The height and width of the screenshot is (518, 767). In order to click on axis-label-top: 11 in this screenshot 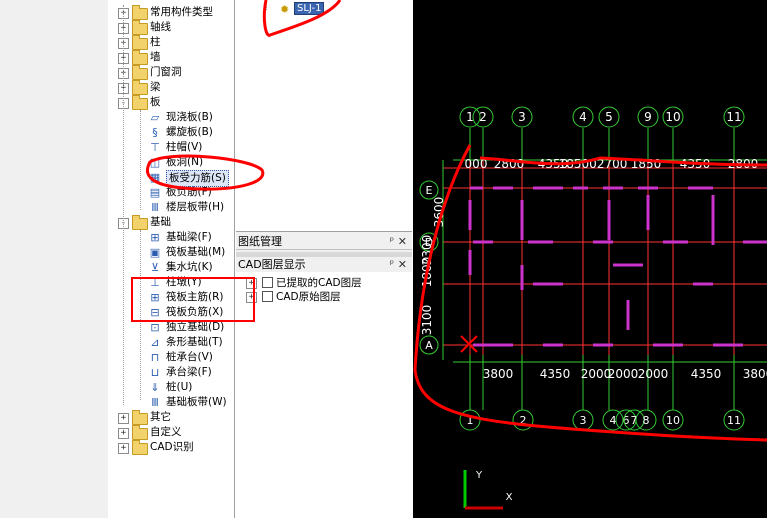, I will do `click(733, 117)`.